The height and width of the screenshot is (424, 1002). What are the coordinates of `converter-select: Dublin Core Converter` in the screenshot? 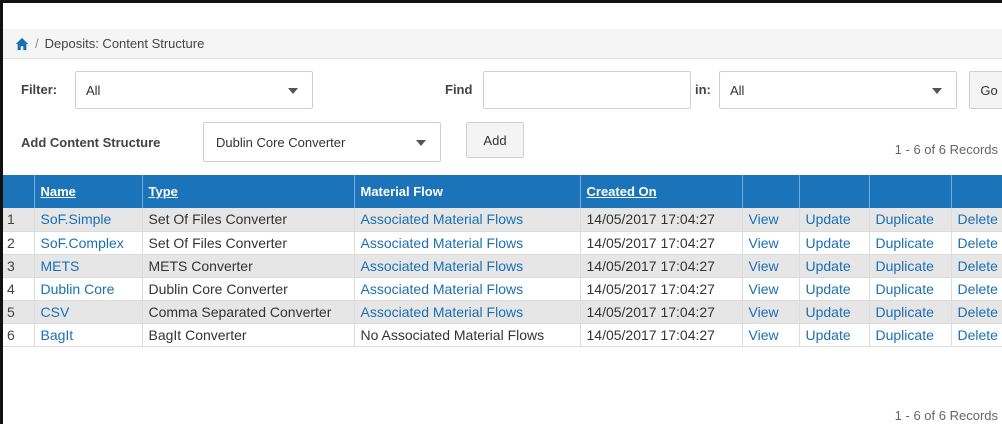 It's located at (322, 142).